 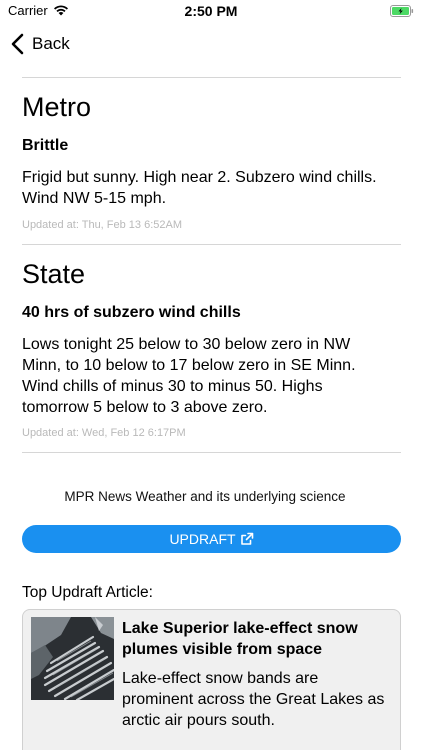 What do you see at coordinates (57, 107) in the screenshot?
I see `metro-title: Metro` at bounding box center [57, 107].